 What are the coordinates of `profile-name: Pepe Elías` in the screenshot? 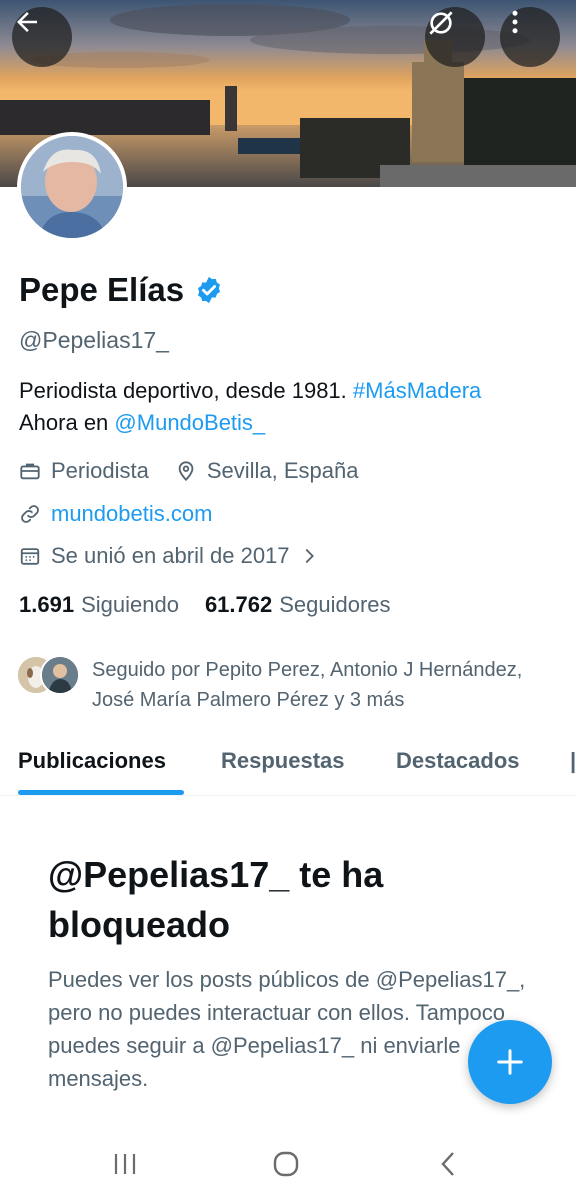 It's located at (102, 289).